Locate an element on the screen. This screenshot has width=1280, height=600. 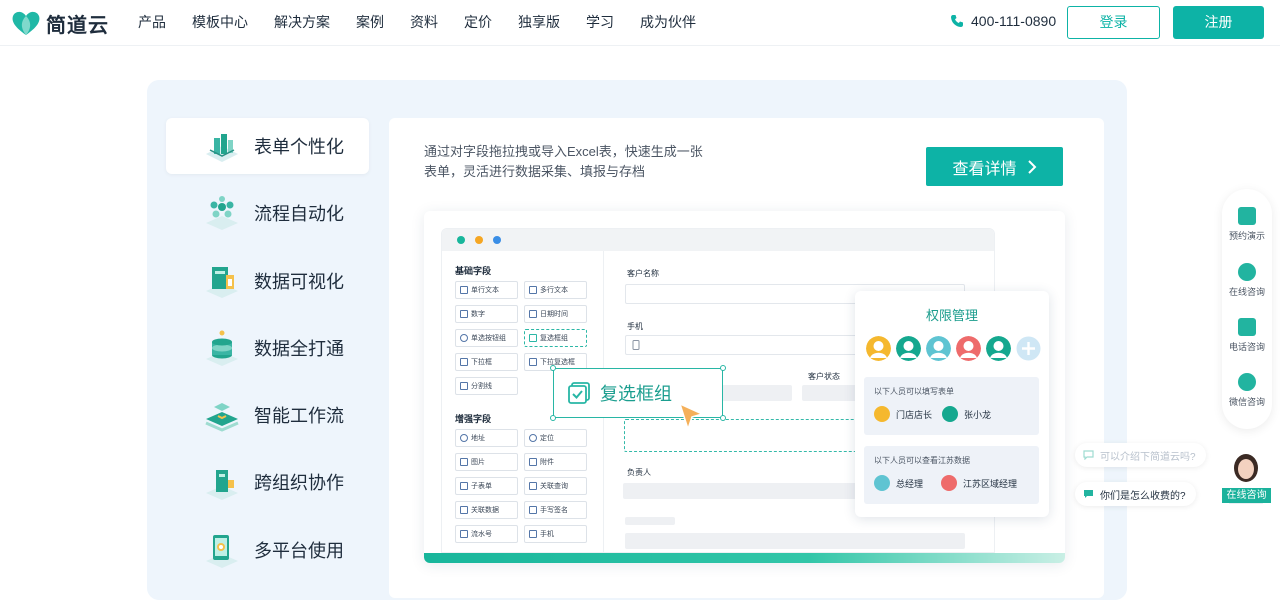
tab-label: 多平台使用 is located at coordinates (299, 550).